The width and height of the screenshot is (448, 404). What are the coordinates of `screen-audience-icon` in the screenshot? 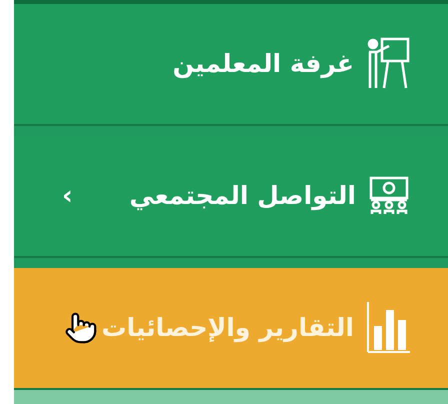 It's located at (389, 196).